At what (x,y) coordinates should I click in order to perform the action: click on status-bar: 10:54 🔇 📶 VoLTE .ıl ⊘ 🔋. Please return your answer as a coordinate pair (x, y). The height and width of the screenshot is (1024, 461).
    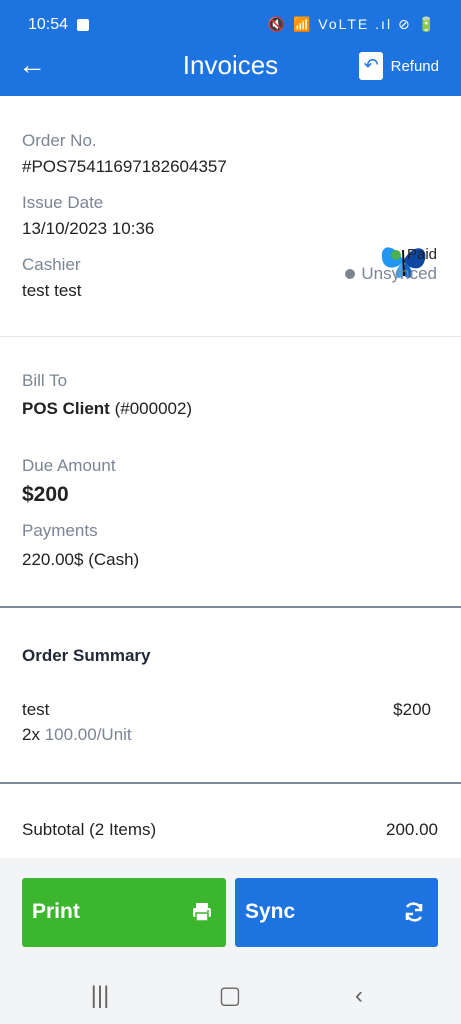
    Looking at the image, I should click on (230, 20).